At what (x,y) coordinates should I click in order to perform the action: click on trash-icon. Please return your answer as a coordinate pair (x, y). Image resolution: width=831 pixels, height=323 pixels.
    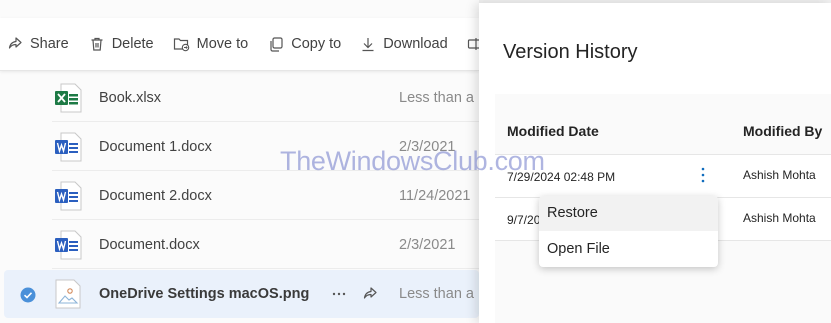
    Looking at the image, I should click on (97, 44).